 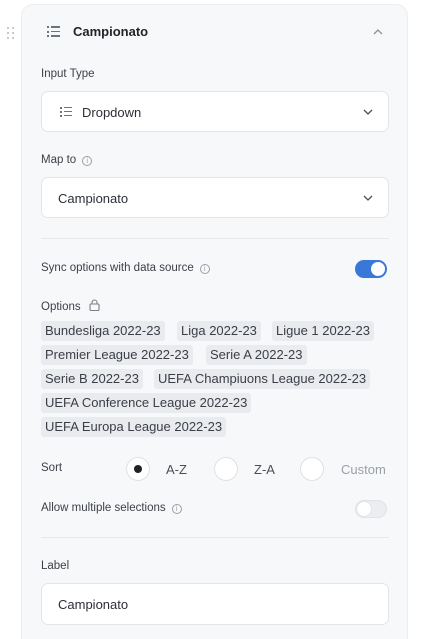 What do you see at coordinates (61, 307) in the screenshot?
I see `options-label-text: Options` at bounding box center [61, 307].